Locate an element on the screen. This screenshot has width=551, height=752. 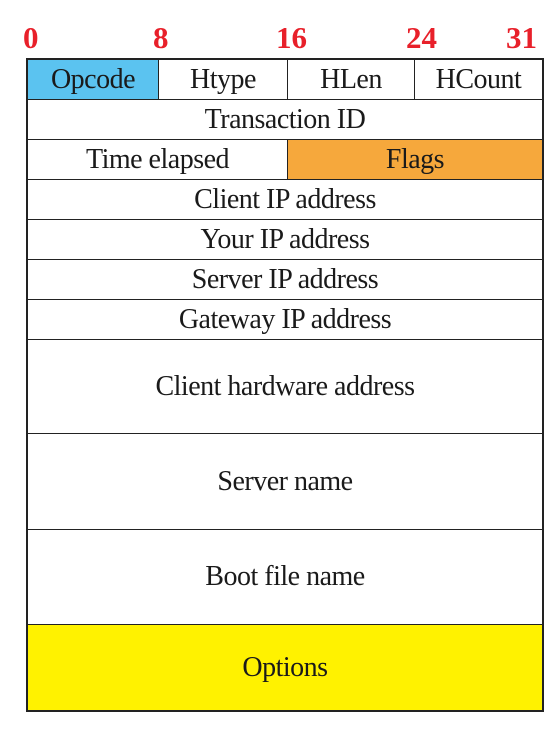
field-server-ip: Server IP address is located at coordinates (285, 279).